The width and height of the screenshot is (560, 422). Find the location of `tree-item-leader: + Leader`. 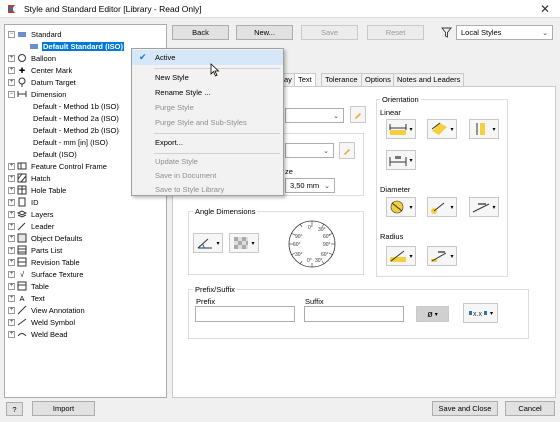

tree-item-leader: + Leader is located at coordinates (31, 226).